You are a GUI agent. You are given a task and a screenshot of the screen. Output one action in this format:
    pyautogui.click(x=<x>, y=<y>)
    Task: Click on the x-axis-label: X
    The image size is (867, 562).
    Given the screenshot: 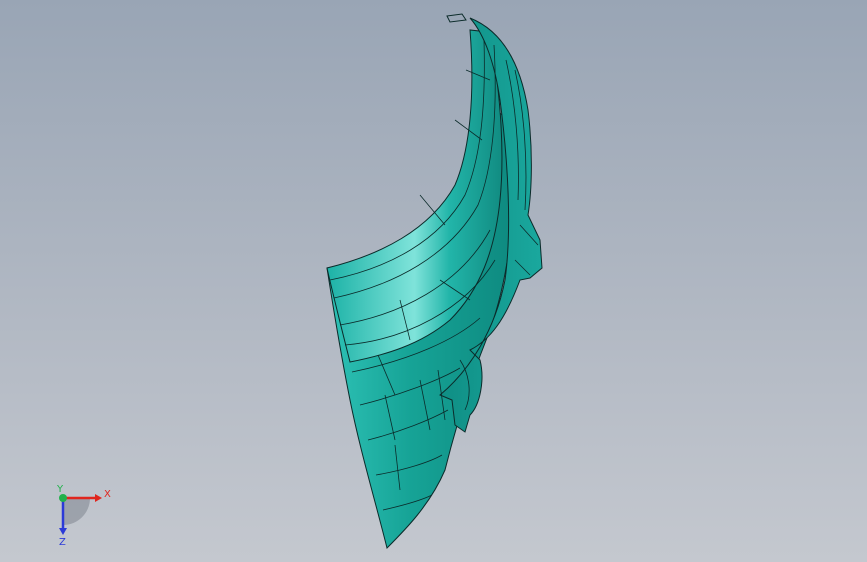 What is the action you would take?
    pyautogui.click(x=107, y=494)
    